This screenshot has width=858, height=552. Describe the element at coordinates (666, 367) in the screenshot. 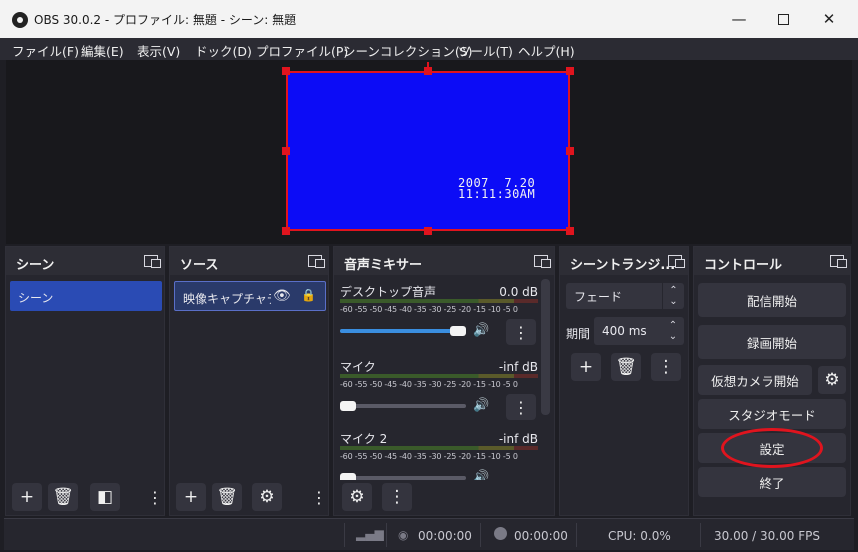

I see `transition-properties-button: ⋮` at that location.